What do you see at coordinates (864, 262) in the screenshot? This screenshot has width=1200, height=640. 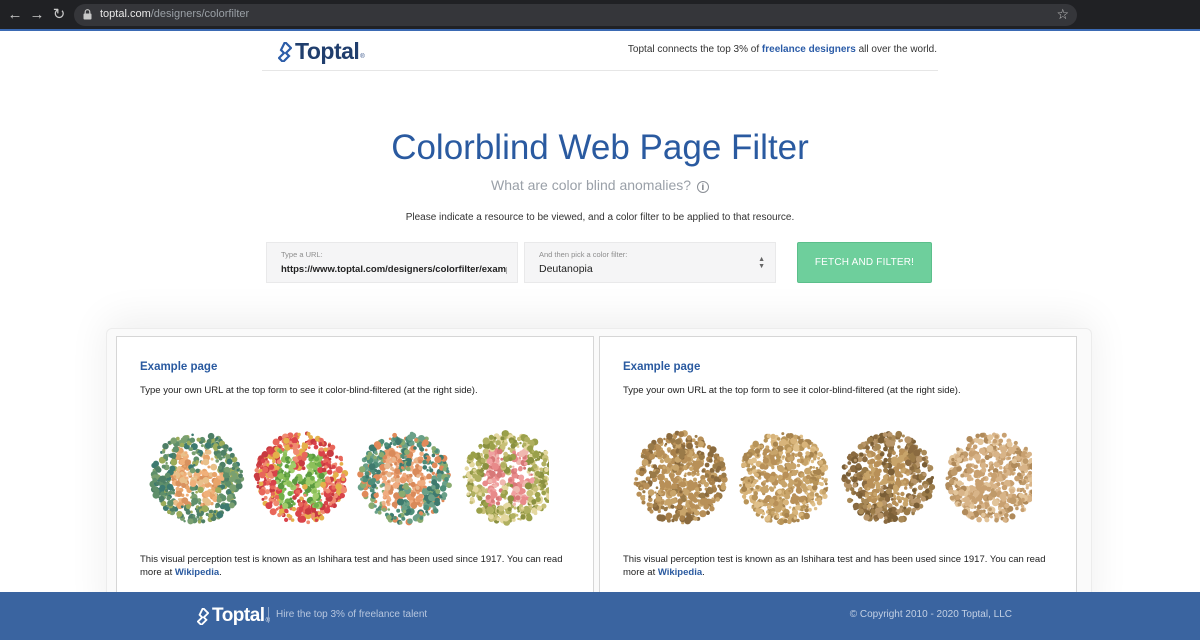 I see `fetch-and-filter-button: FETCH AND FILTER!` at bounding box center [864, 262].